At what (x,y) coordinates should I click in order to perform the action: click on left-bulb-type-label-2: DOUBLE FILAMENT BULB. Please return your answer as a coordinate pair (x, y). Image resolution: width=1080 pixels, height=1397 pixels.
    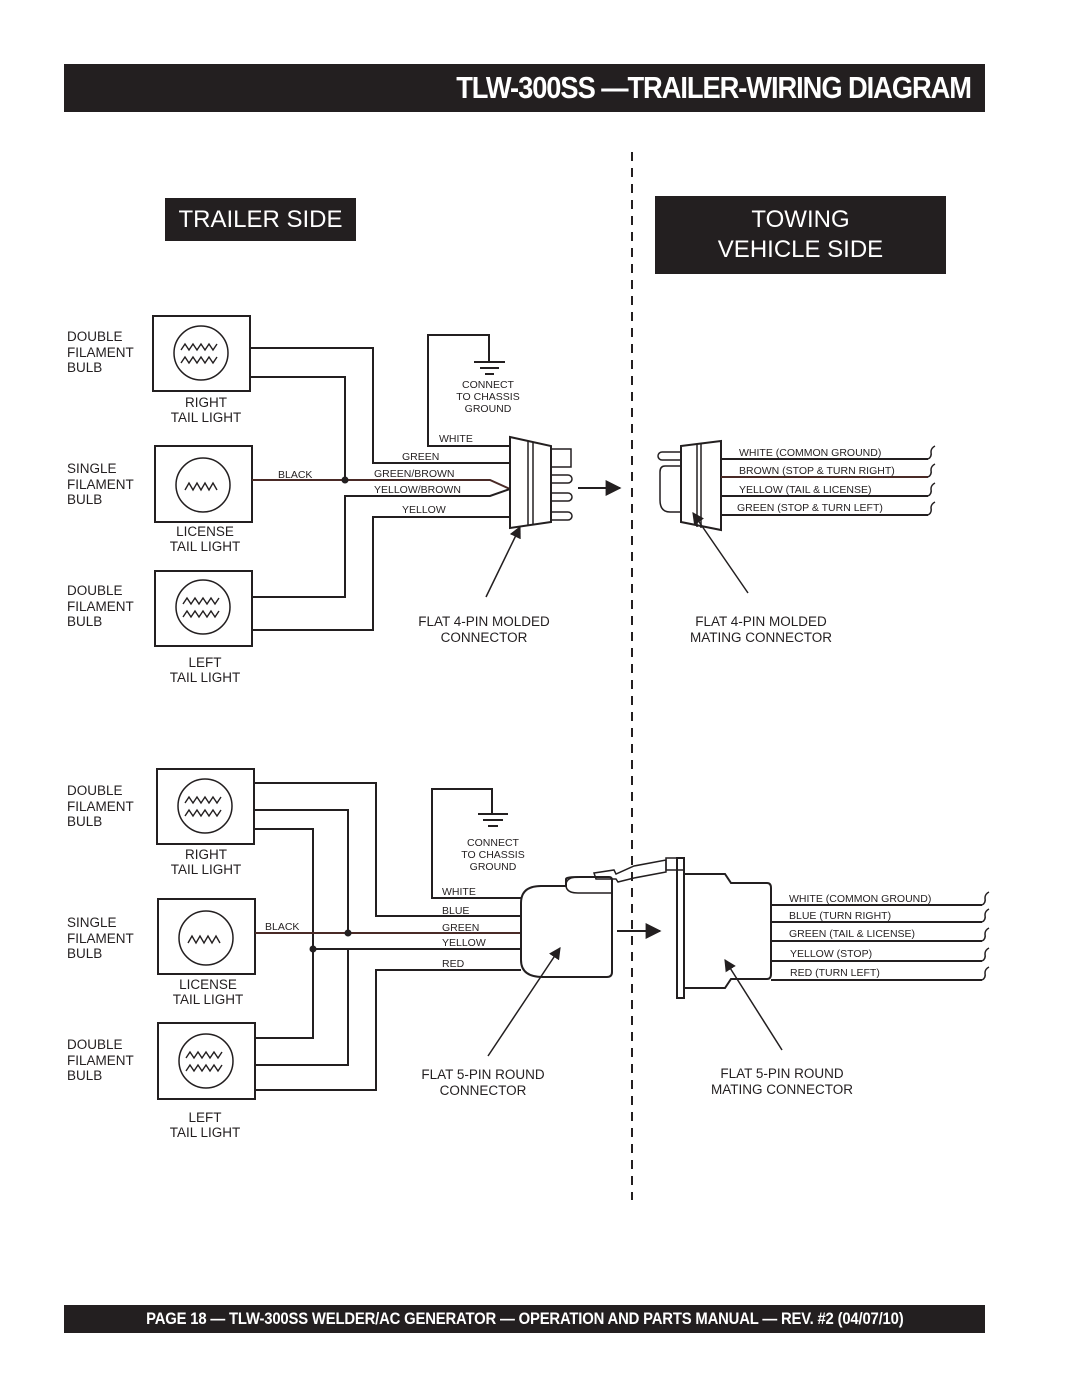
    Looking at the image, I should click on (100, 1060).